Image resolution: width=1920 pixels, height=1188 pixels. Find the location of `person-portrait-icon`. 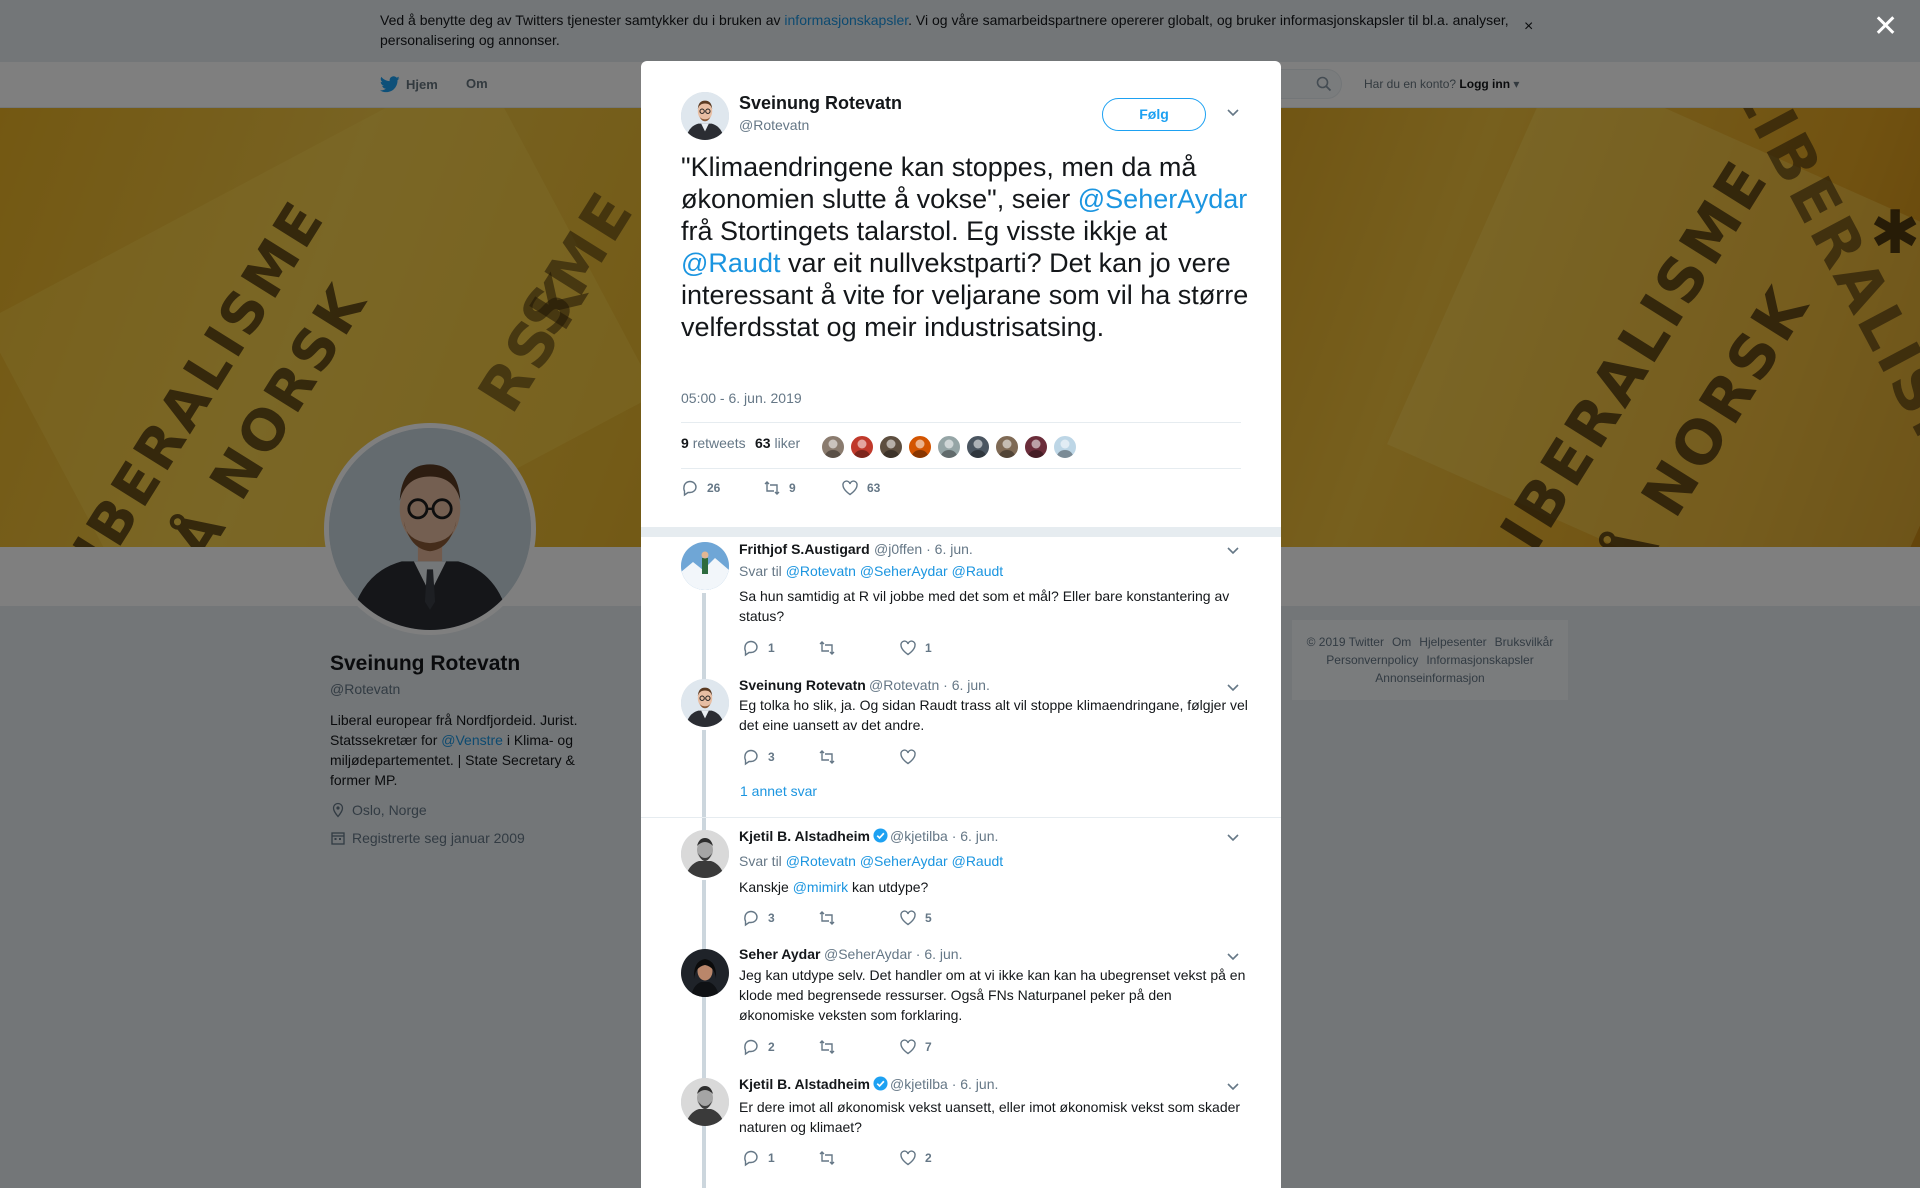

person-portrait-icon is located at coordinates (705, 703).